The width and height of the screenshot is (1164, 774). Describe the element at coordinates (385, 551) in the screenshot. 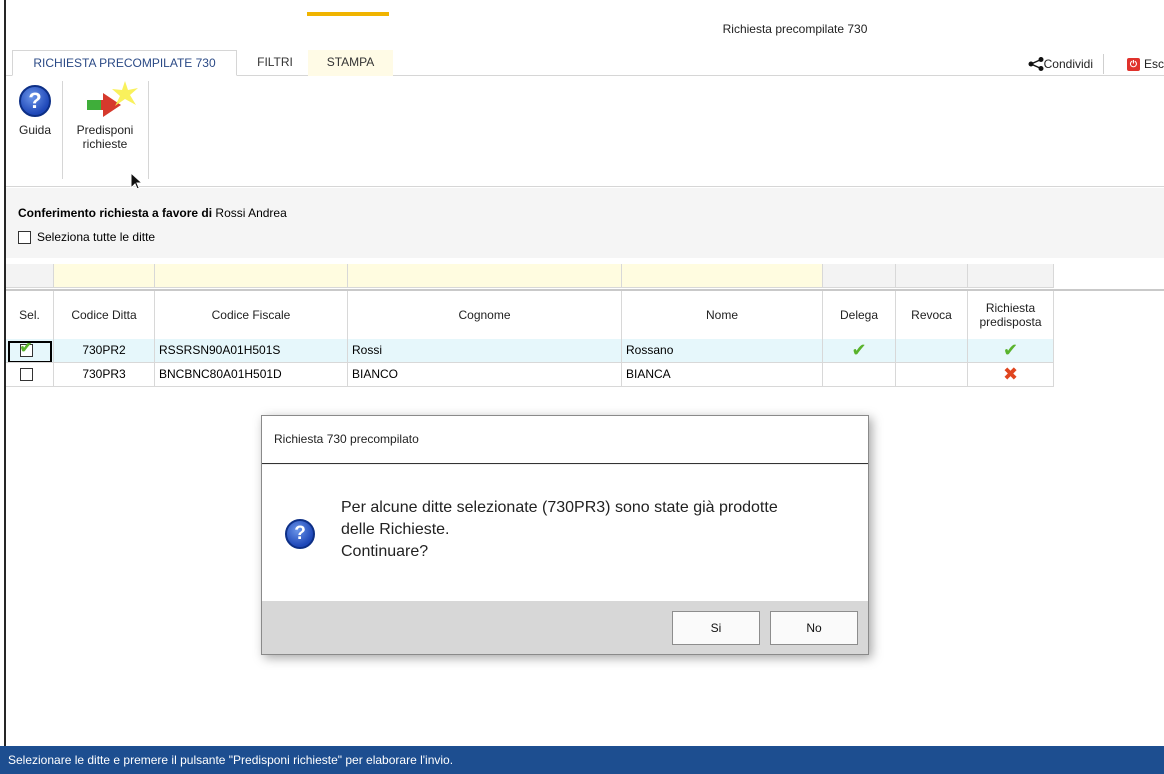

I see `dialog-message-line3: Continuare?` at that location.